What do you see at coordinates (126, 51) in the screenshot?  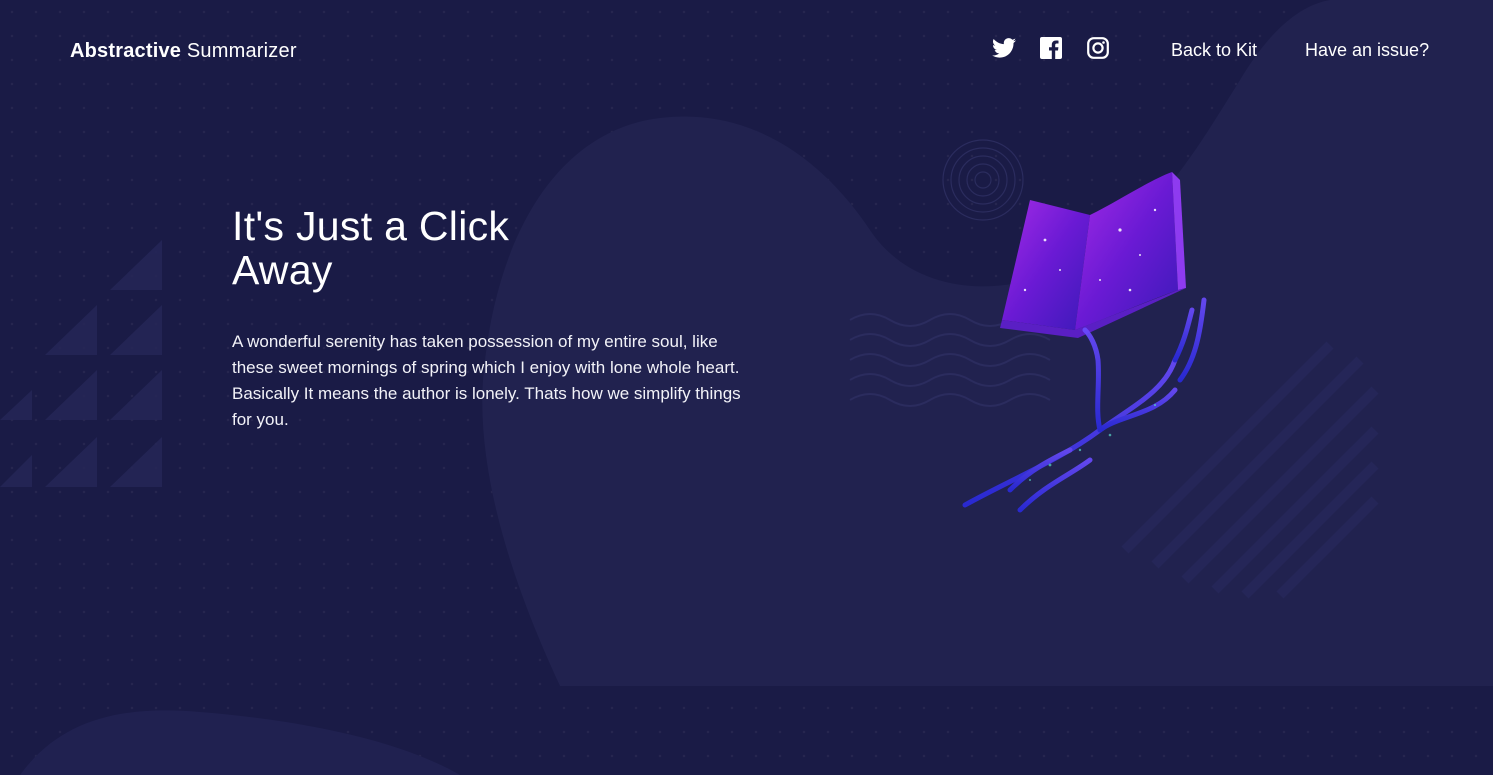 I see `brand-name-bold: Abstractive` at bounding box center [126, 51].